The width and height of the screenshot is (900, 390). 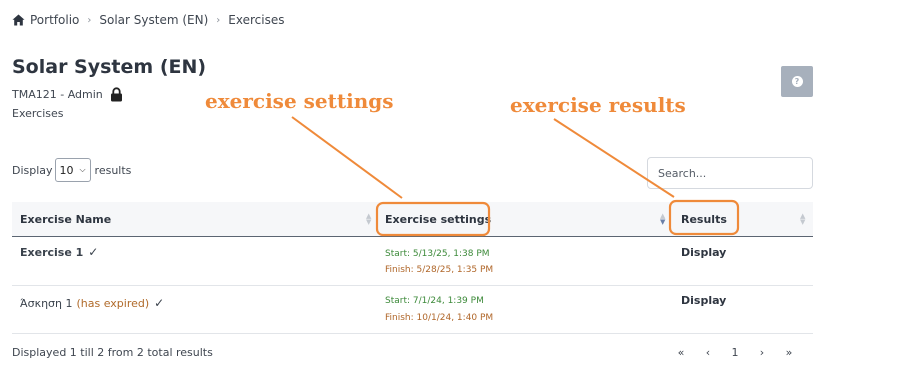 What do you see at coordinates (153, 20) in the screenshot?
I see `breadcrumb-course: Solar System (EN)` at bounding box center [153, 20].